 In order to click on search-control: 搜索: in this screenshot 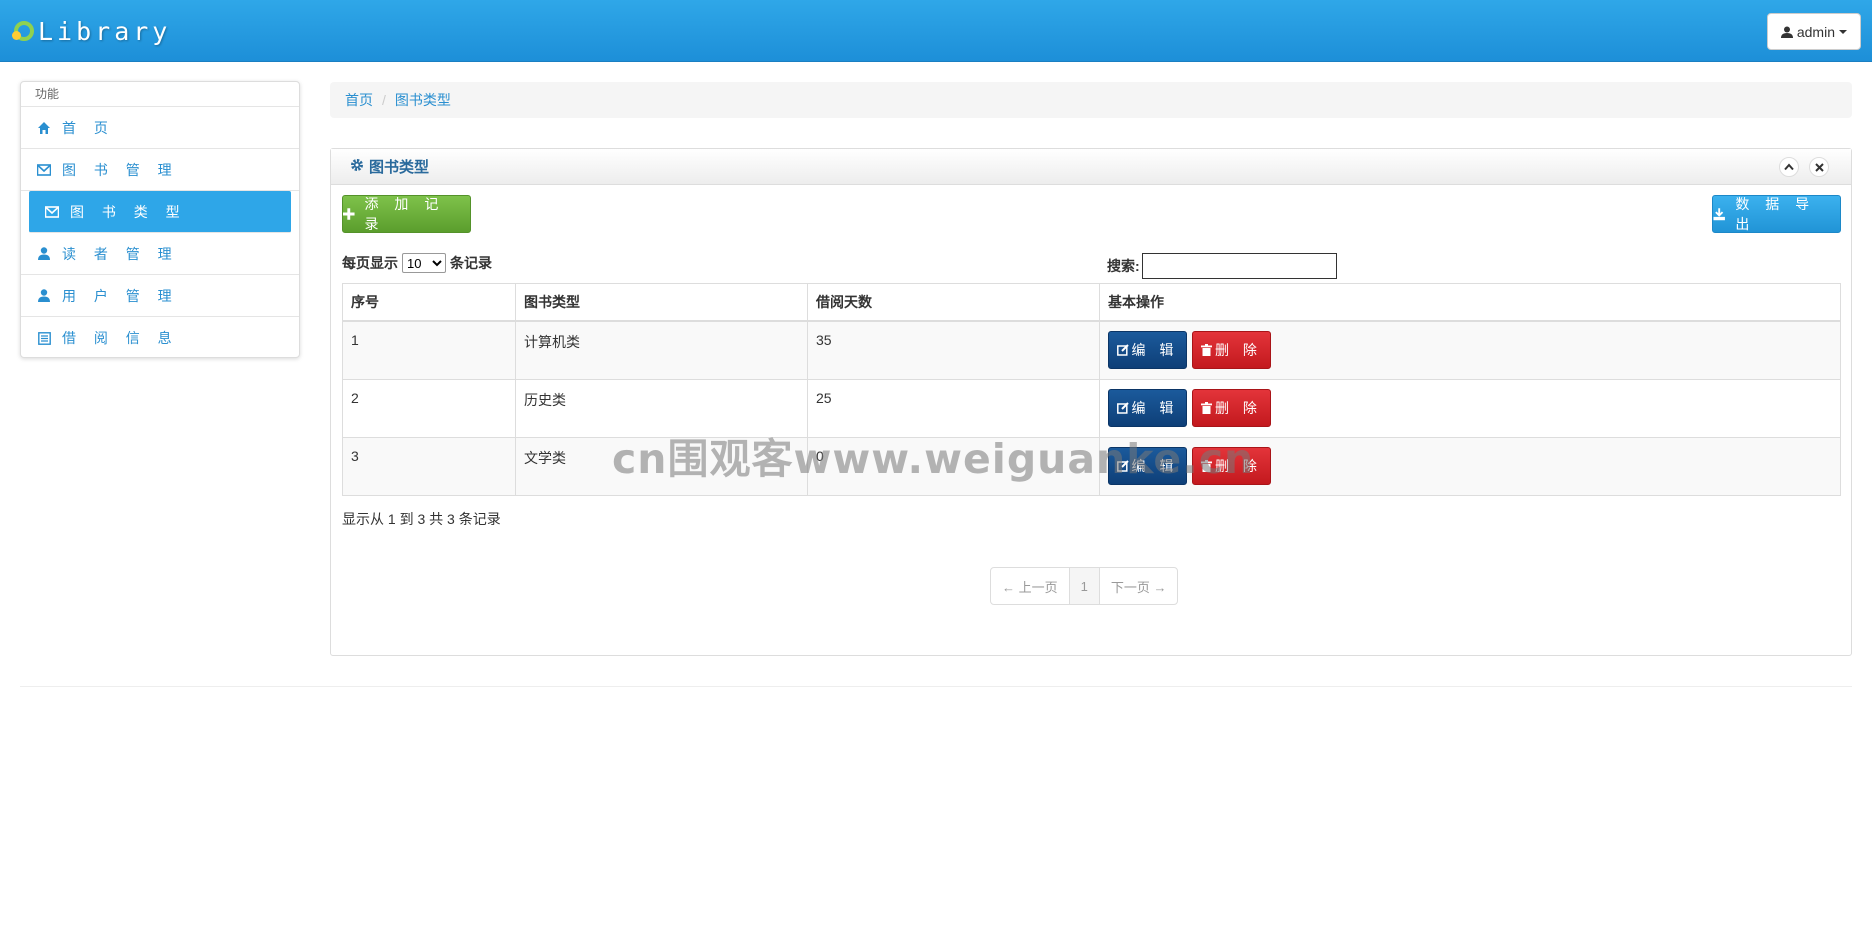, I will do `click(1222, 266)`.